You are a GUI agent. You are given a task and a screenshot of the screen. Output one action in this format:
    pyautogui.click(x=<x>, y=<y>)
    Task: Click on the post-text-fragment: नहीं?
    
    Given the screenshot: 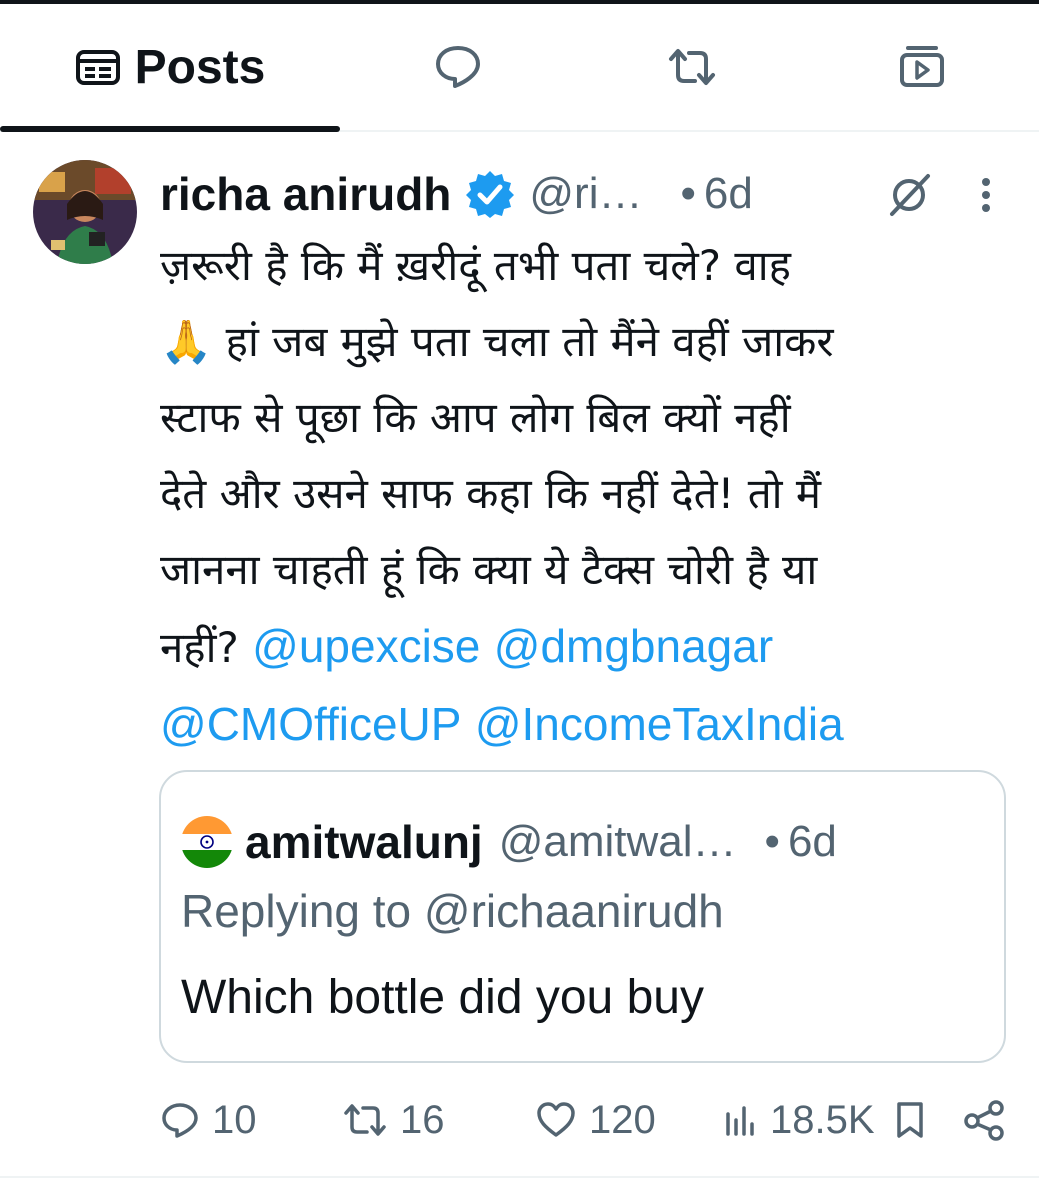 What is the action you would take?
    pyautogui.click(x=206, y=647)
    